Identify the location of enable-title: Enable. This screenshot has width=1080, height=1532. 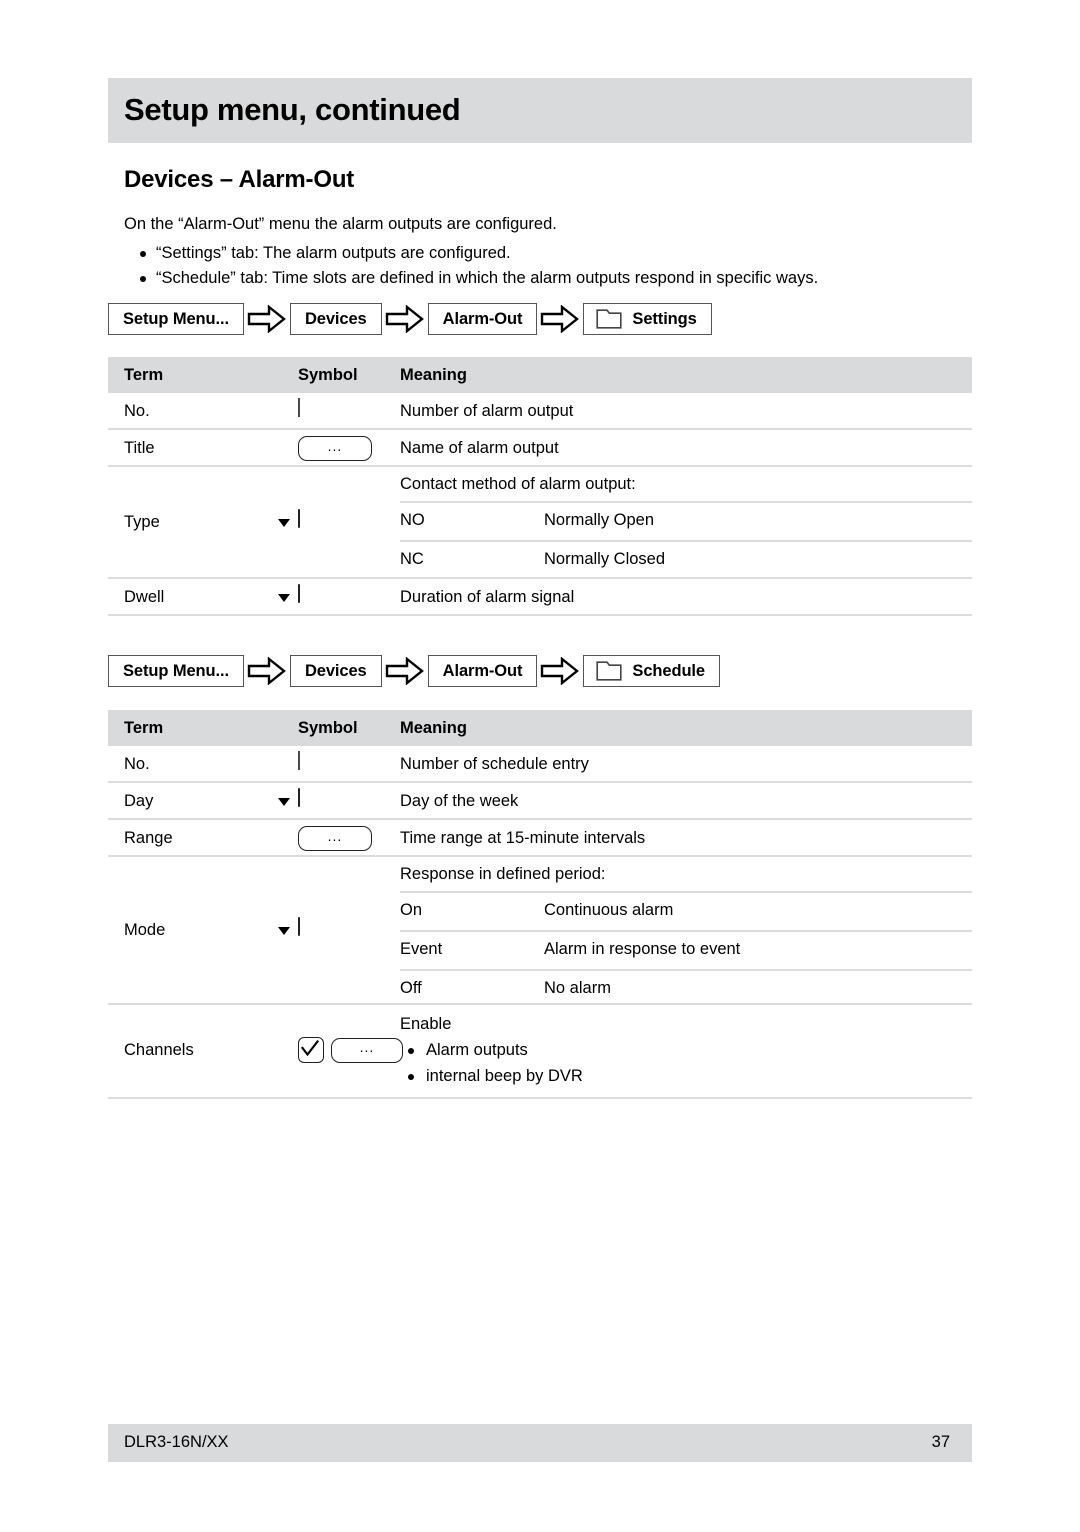
(426, 1024).